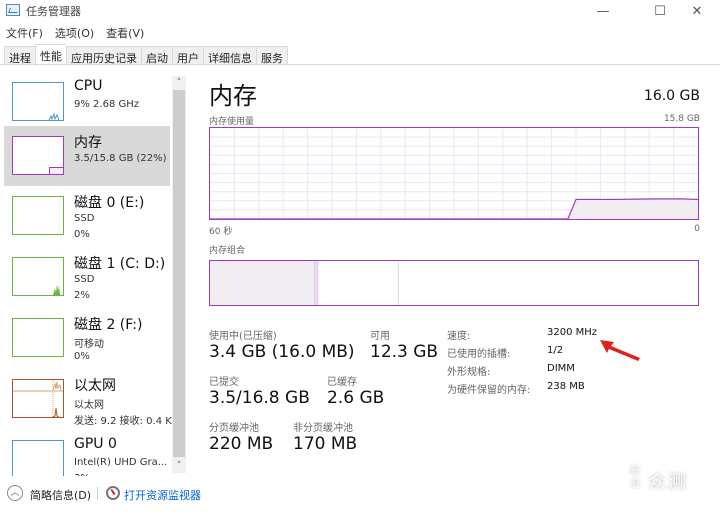 This screenshot has width=720, height=517. Describe the element at coordinates (179, 466) in the screenshot. I see `scroll-down-arrow-icon: ˅` at that location.